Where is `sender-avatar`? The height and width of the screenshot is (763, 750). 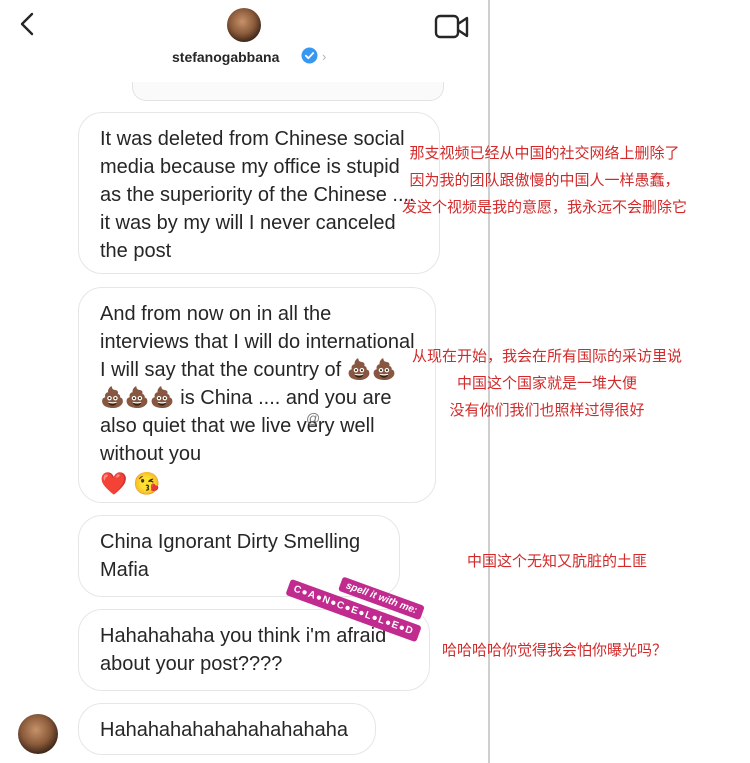 sender-avatar is located at coordinates (38, 734).